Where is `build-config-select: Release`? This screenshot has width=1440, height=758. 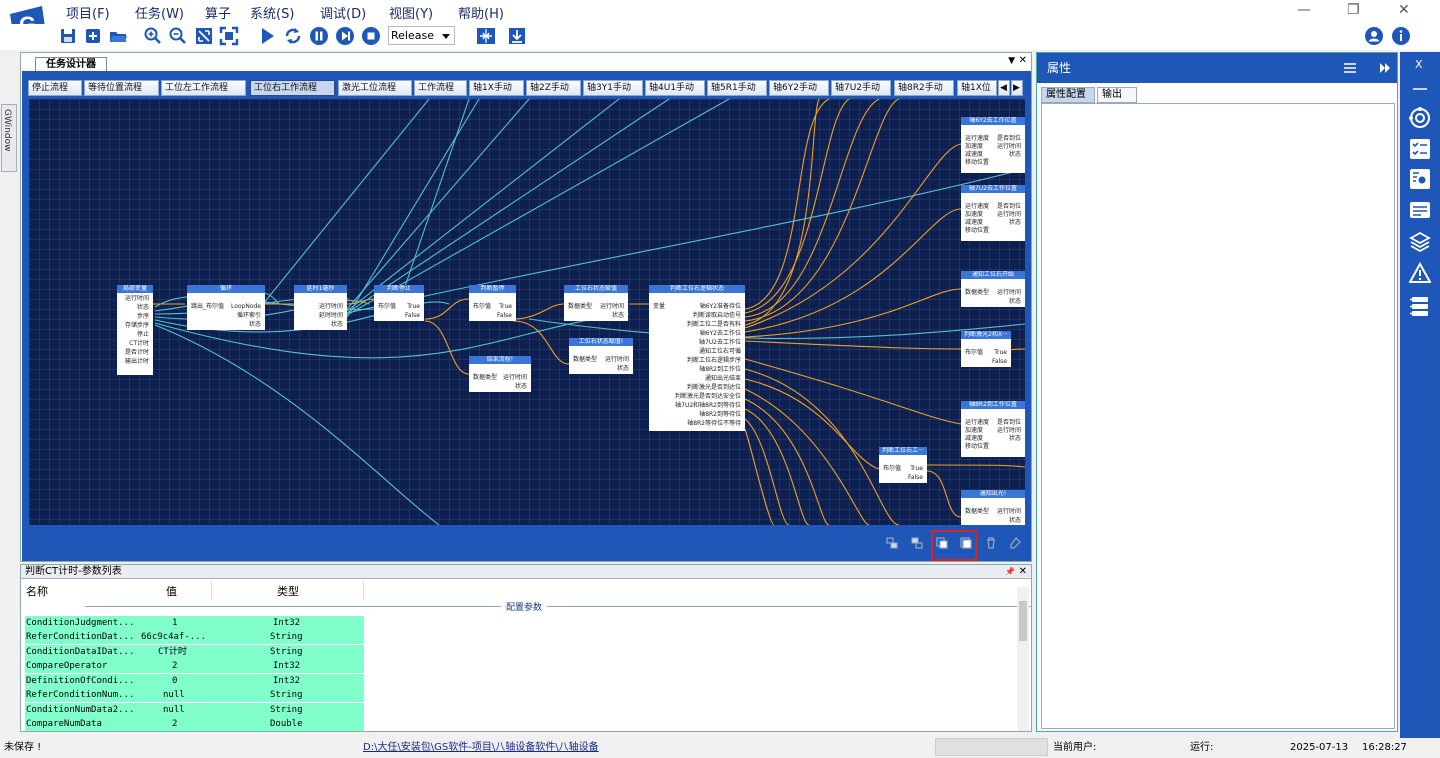 build-config-select: Release is located at coordinates (421, 35).